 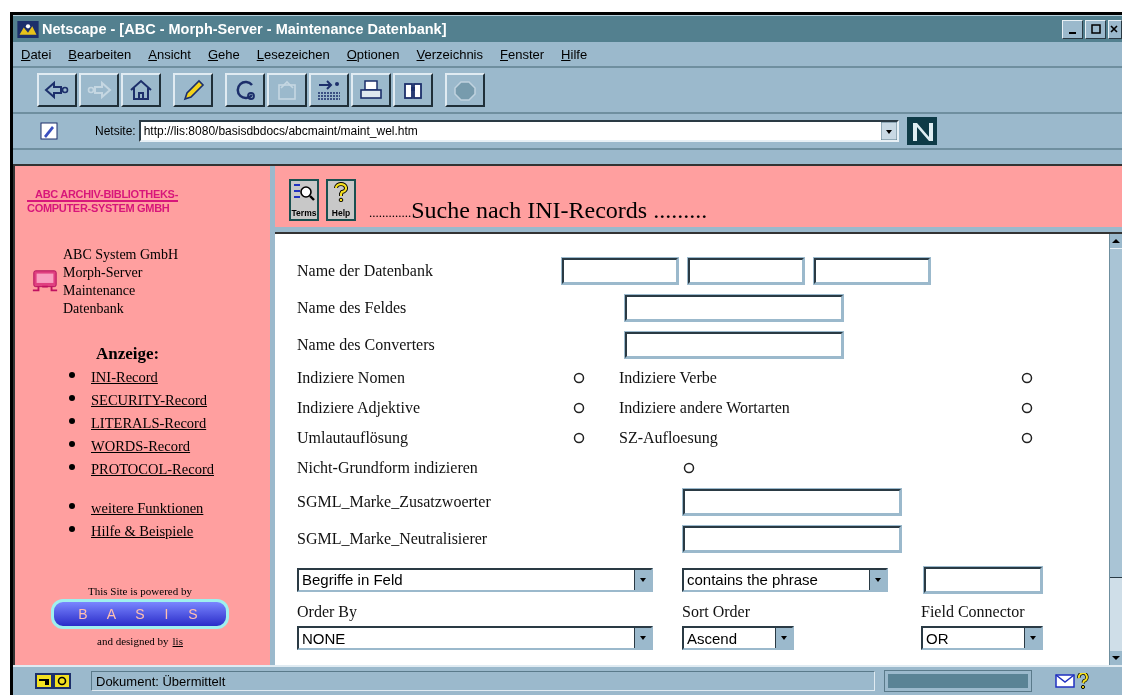 I want to click on intro-text: Datenbank, so click(x=94, y=309).